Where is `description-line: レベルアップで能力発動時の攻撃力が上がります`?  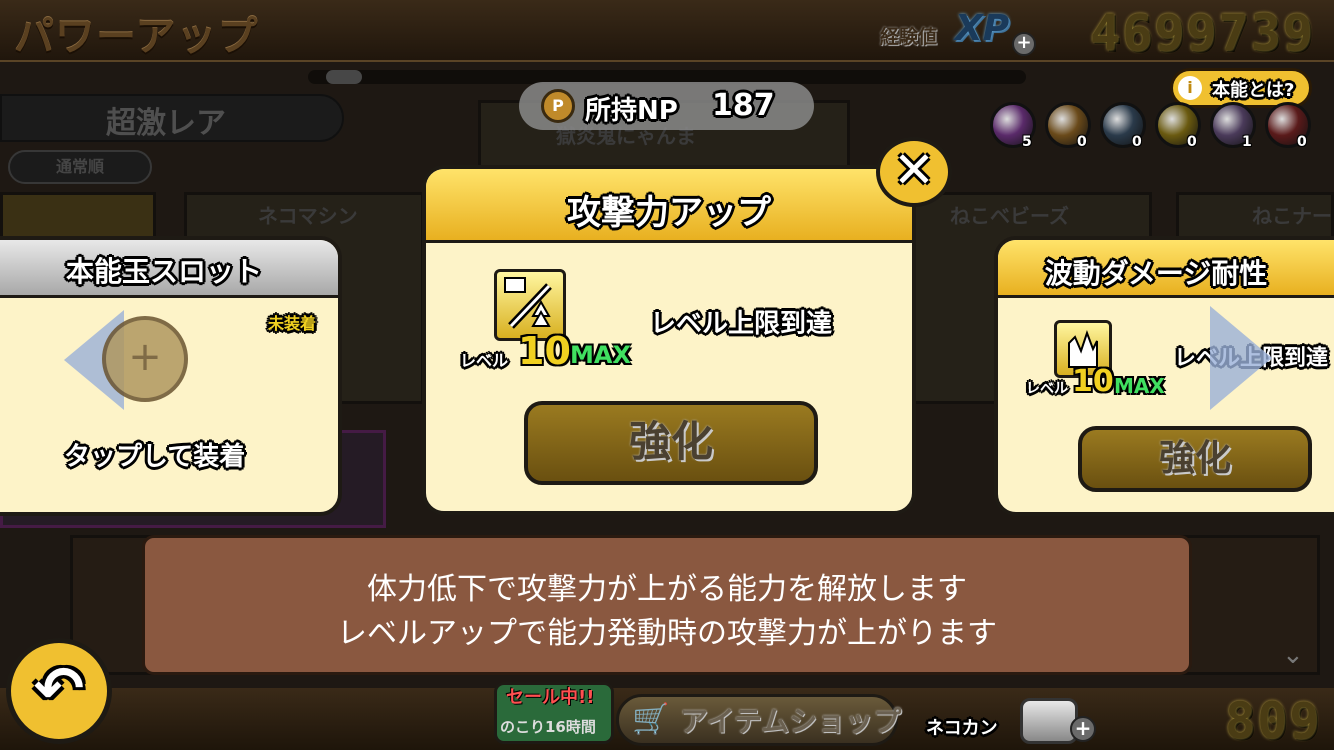 description-line: レベルアップで能力発動時の攻撃力が上がります is located at coordinates (667, 633).